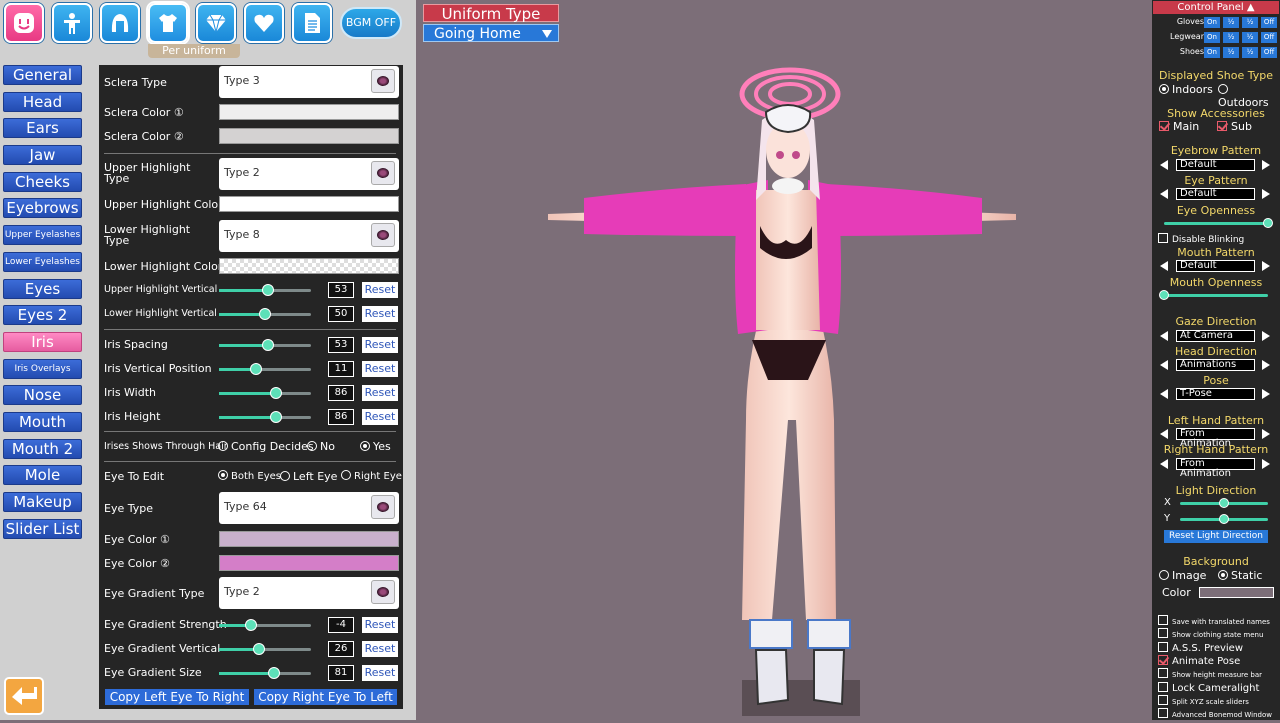 Image resolution: width=1280 pixels, height=723 pixels. I want to click on category-mouth: Mouth, so click(42, 421).